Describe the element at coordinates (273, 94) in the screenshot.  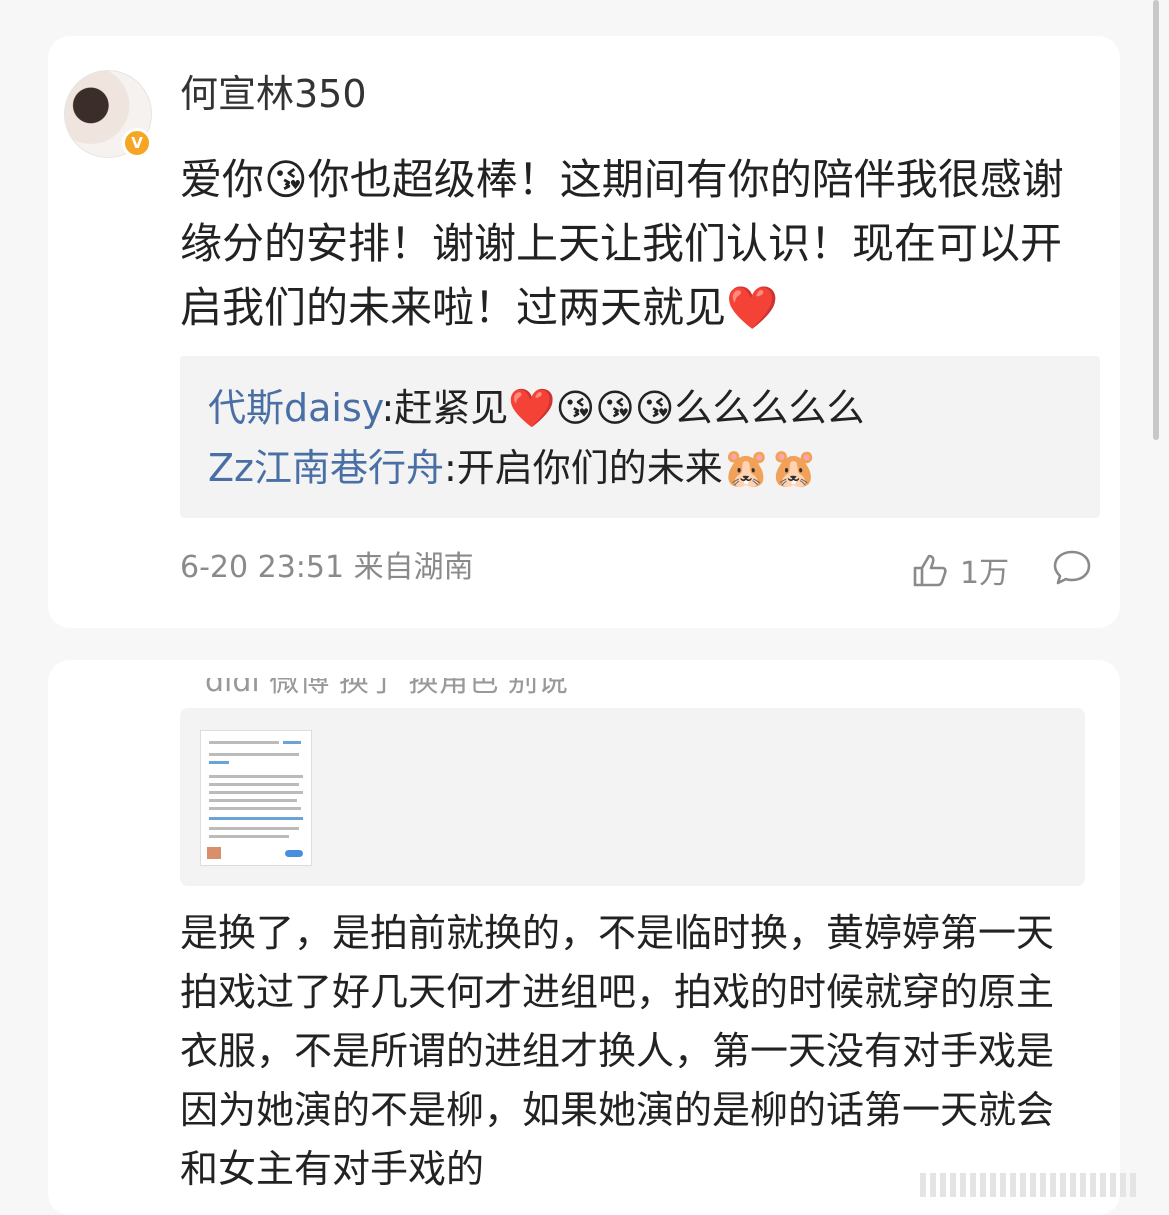
I see `username: 何宣林350` at that location.